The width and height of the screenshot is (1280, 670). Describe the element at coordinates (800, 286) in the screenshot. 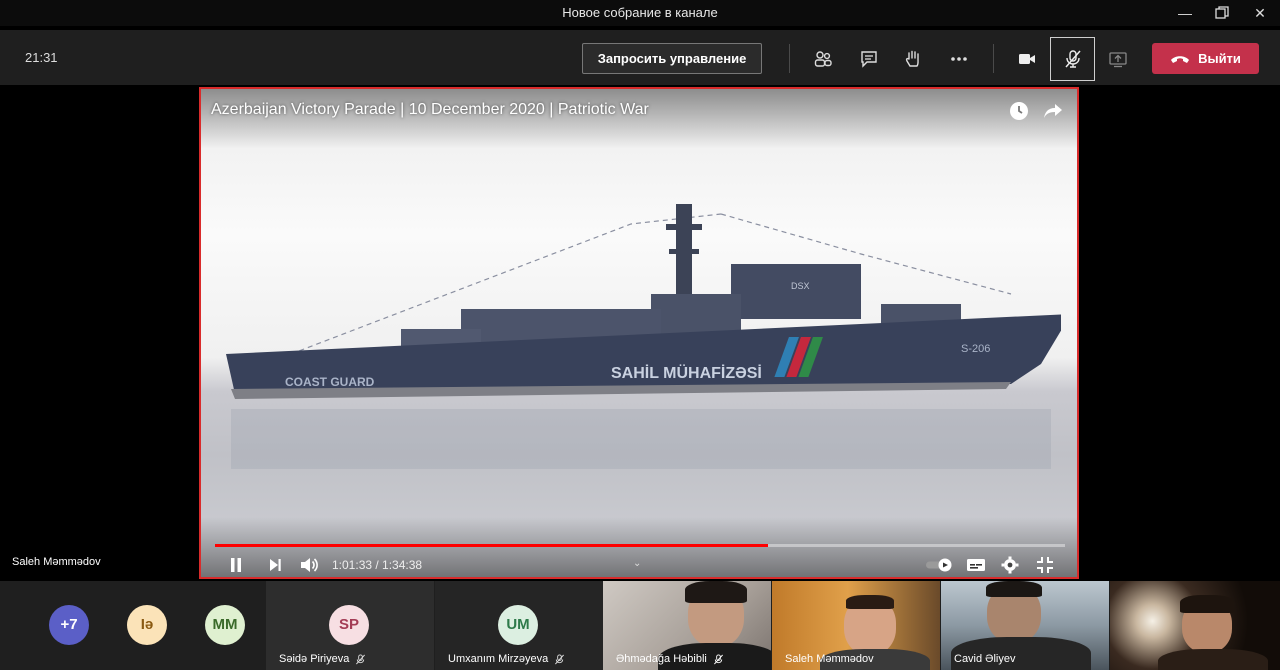

I see `bridge-mark: DSX` at that location.